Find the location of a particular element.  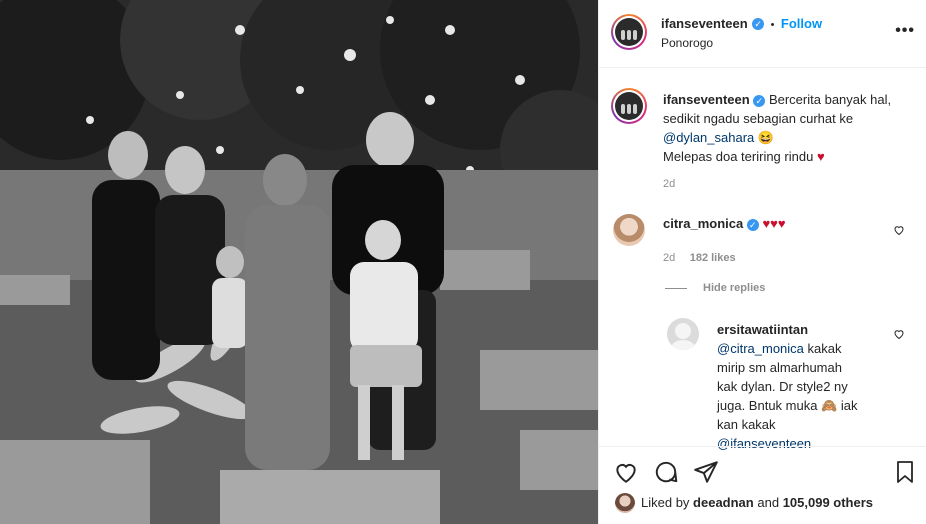

reply-line-1: kakak is located at coordinates (822, 348).